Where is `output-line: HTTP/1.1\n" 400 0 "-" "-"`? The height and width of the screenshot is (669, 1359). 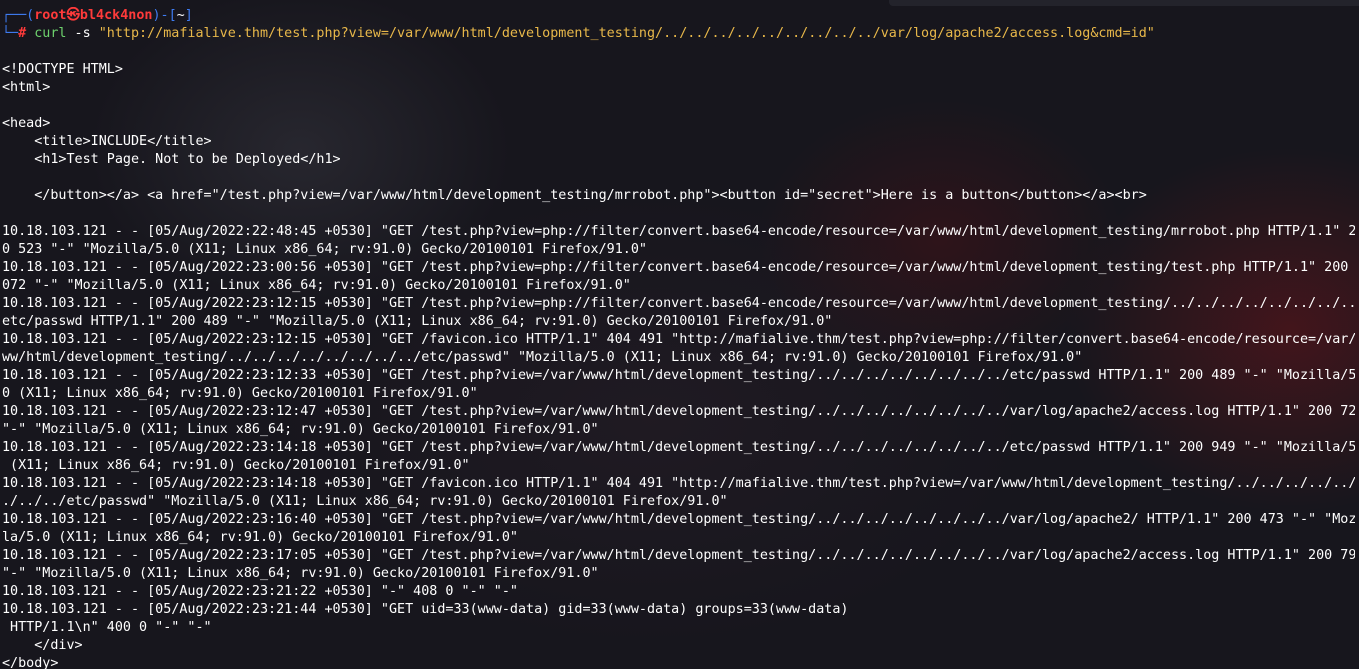 output-line: HTTP/1.1\n" 400 0 "-" "-" is located at coordinates (107, 627).